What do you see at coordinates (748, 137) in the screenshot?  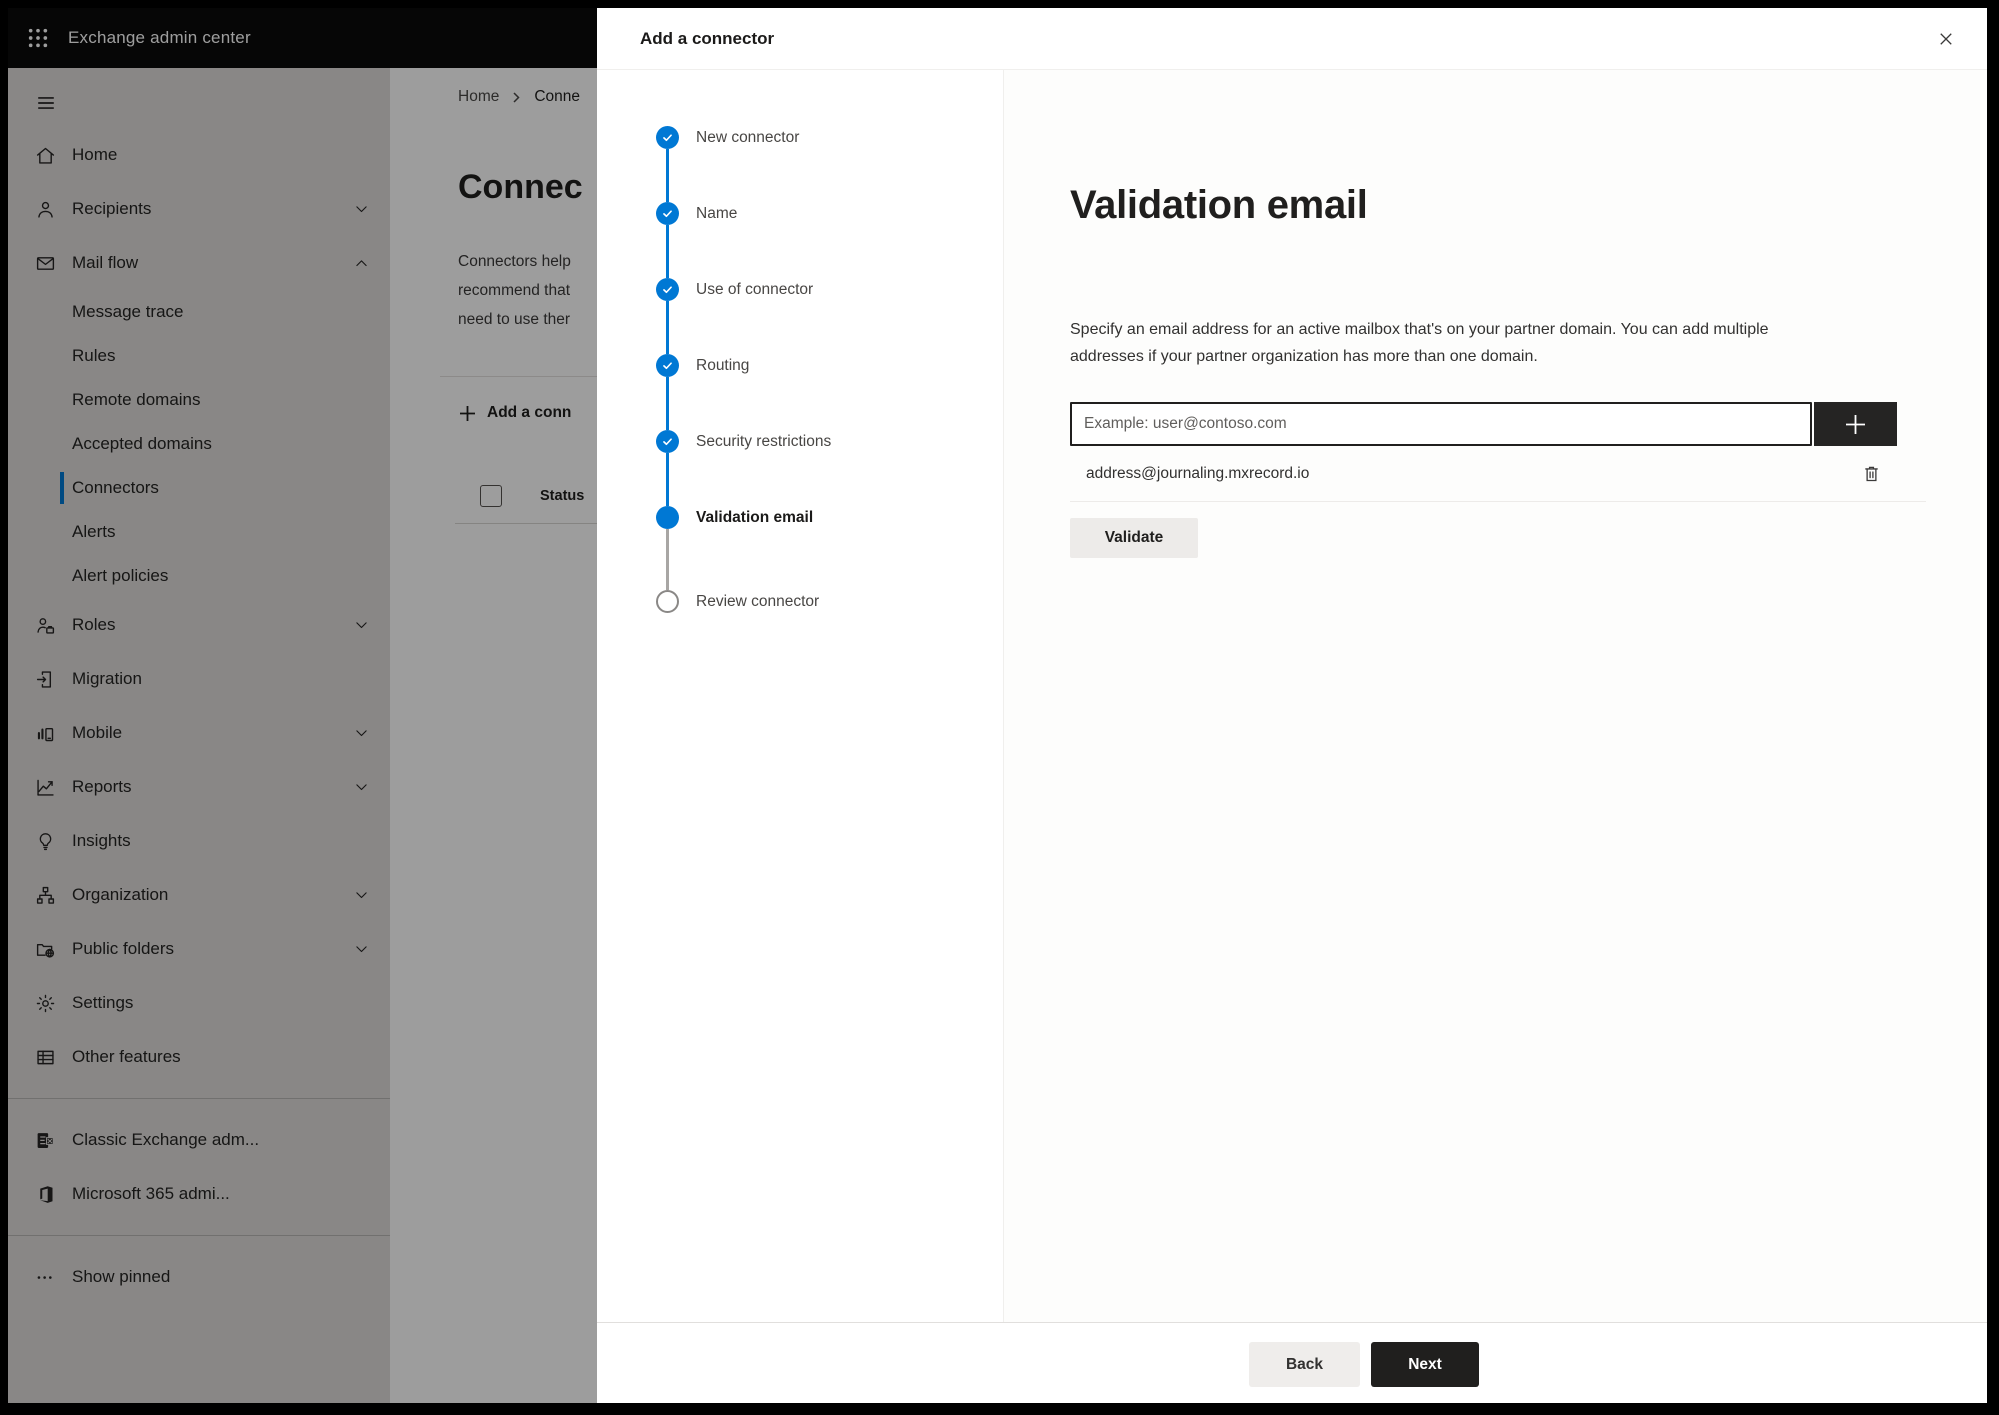 I see `step-label: New connector` at bounding box center [748, 137].